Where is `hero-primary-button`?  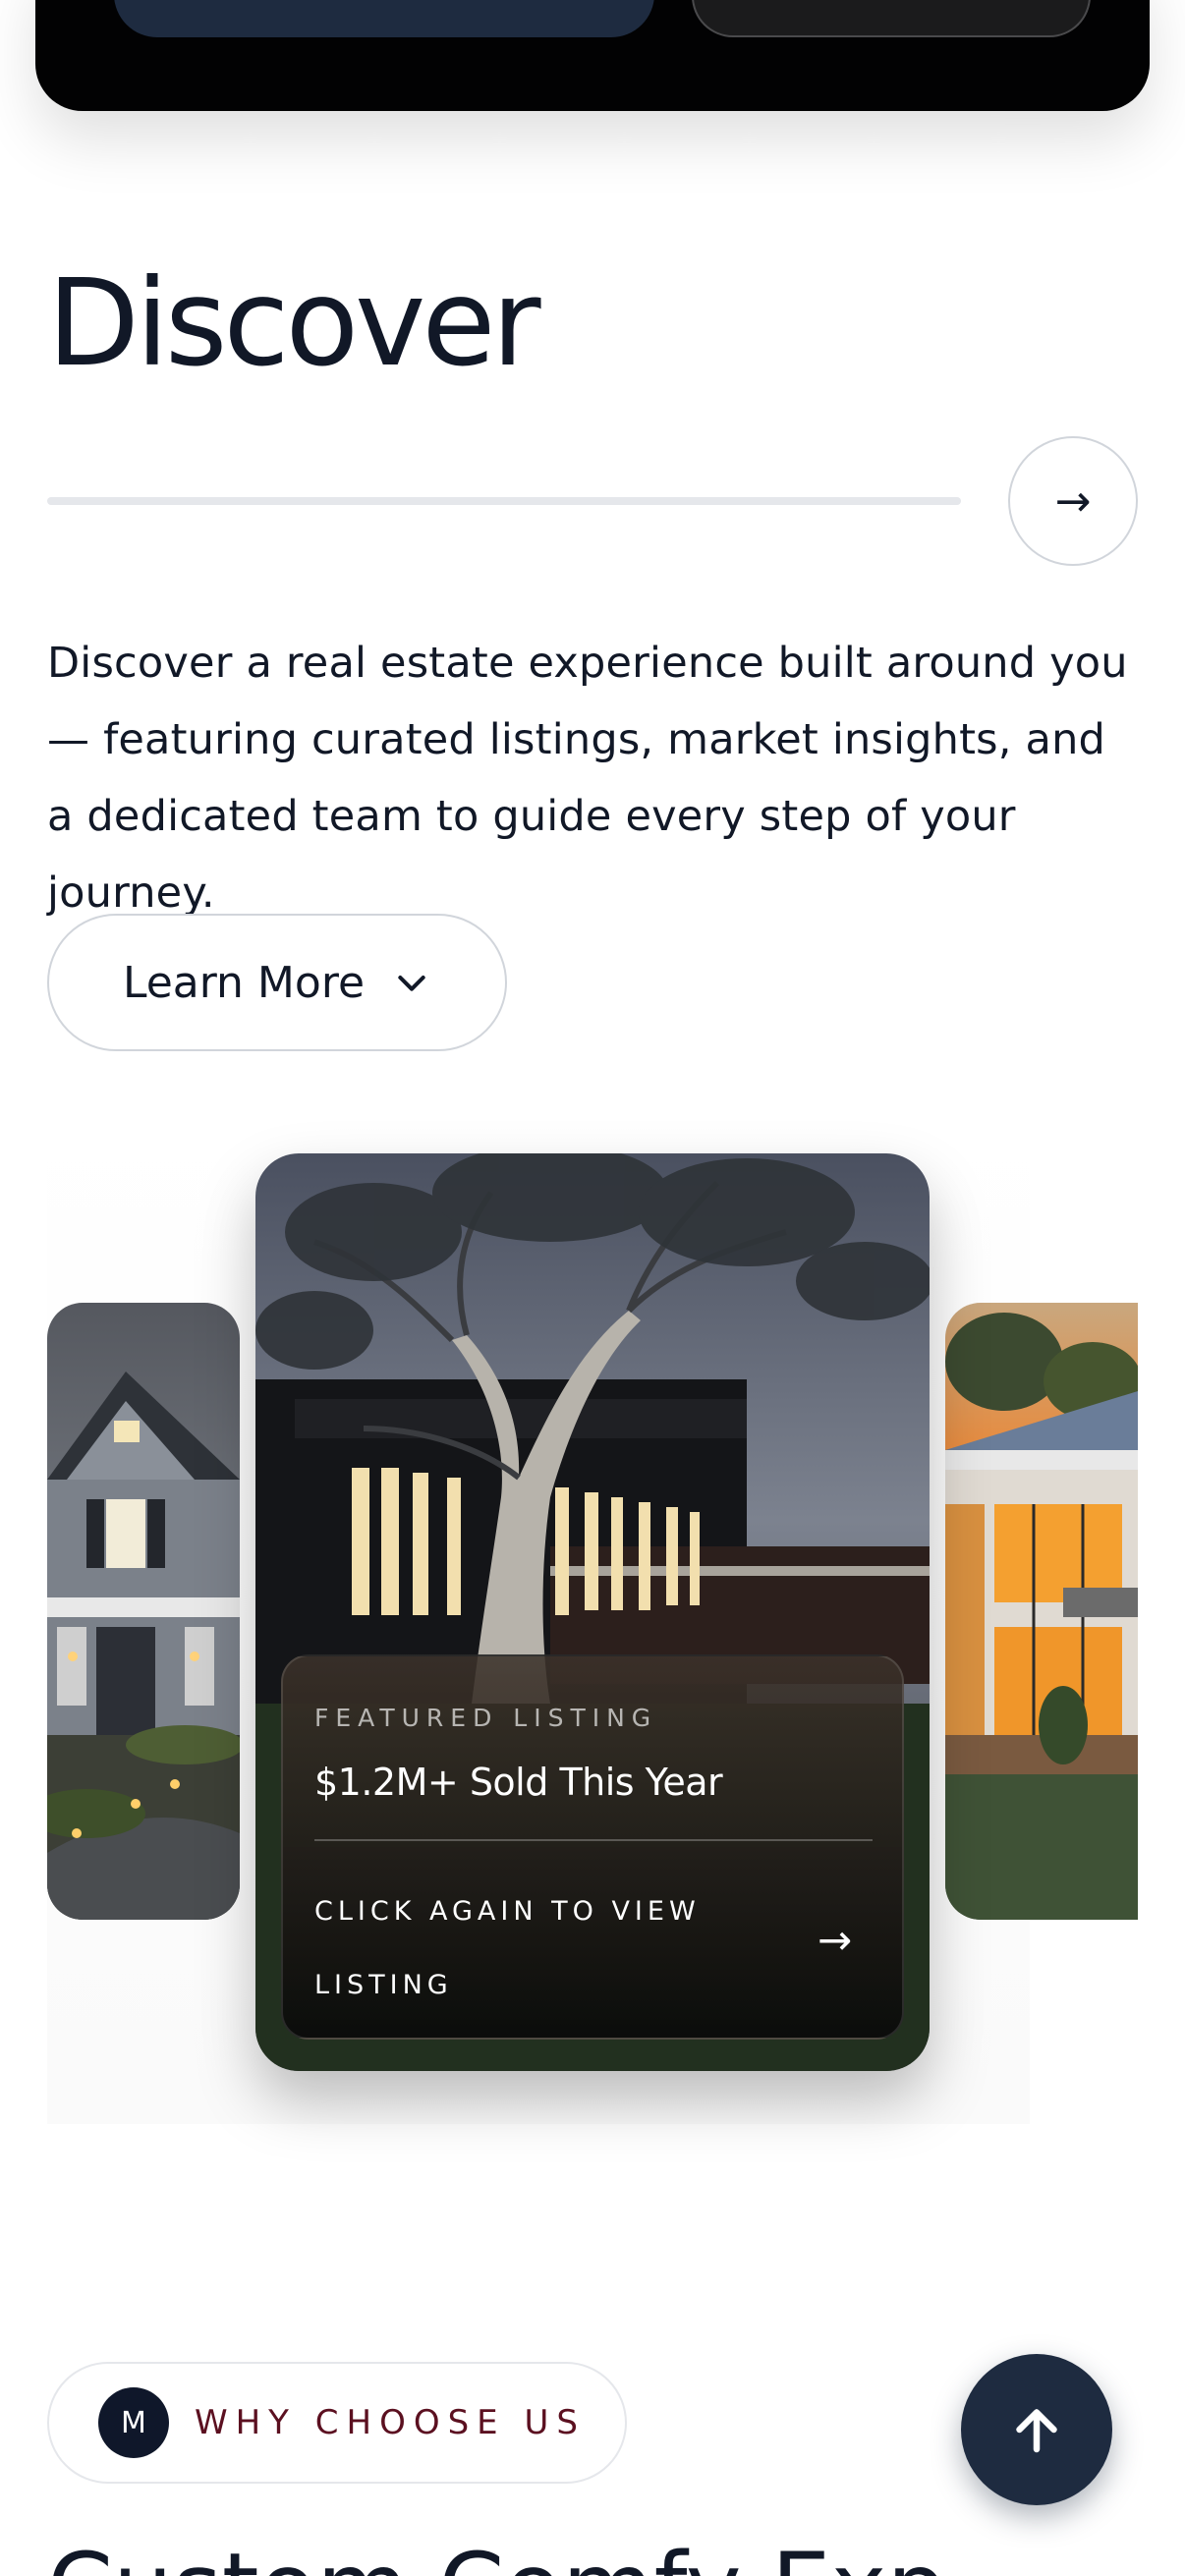 hero-primary-button is located at coordinates (384, 18).